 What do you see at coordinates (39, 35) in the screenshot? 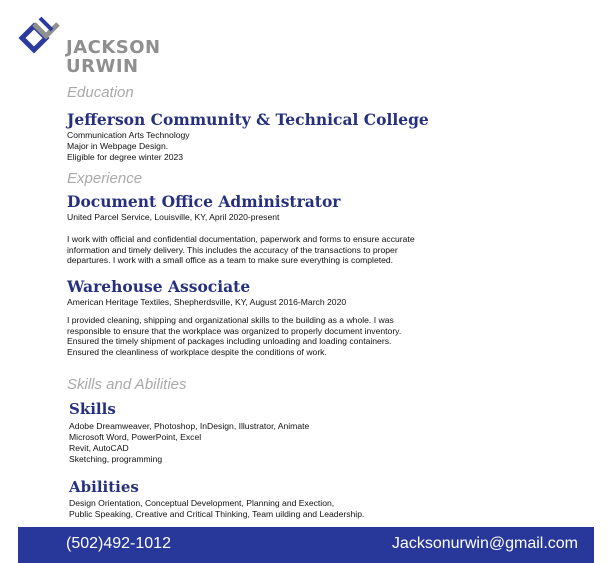
I see `ju-logo-mark` at bounding box center [39, 35].